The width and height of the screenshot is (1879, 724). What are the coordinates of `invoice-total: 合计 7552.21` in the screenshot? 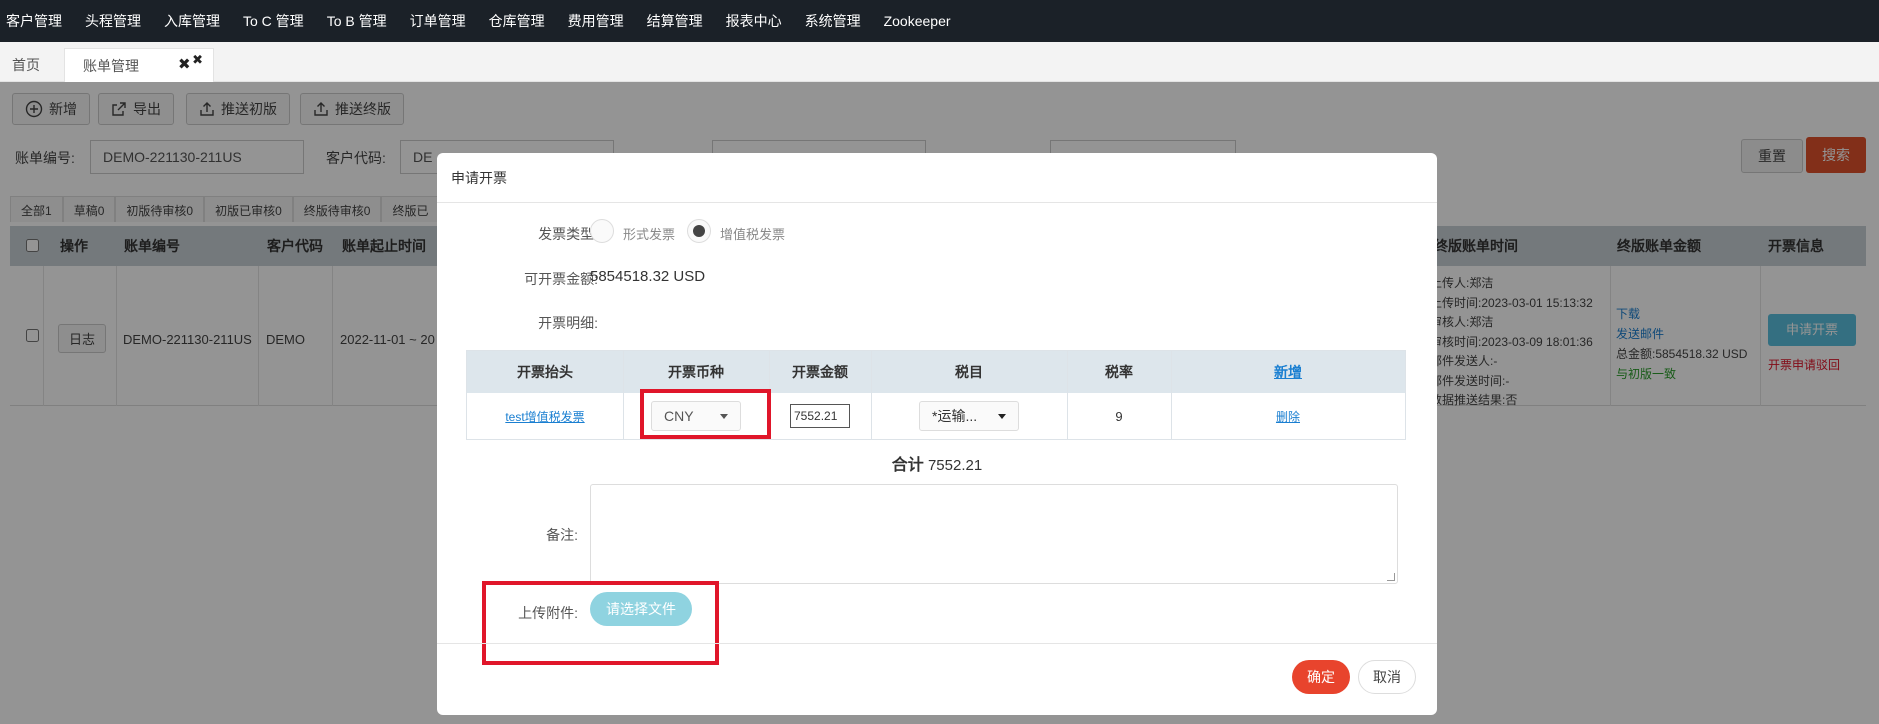 It's located at (937, 463).